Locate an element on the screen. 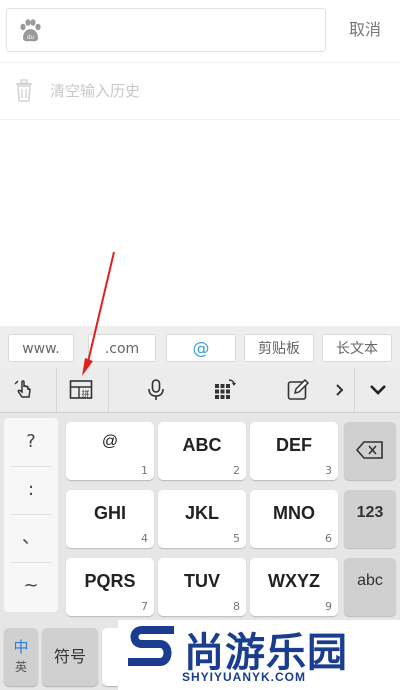  key-9: WXYZ 9 is located at coordinates (294, 587).